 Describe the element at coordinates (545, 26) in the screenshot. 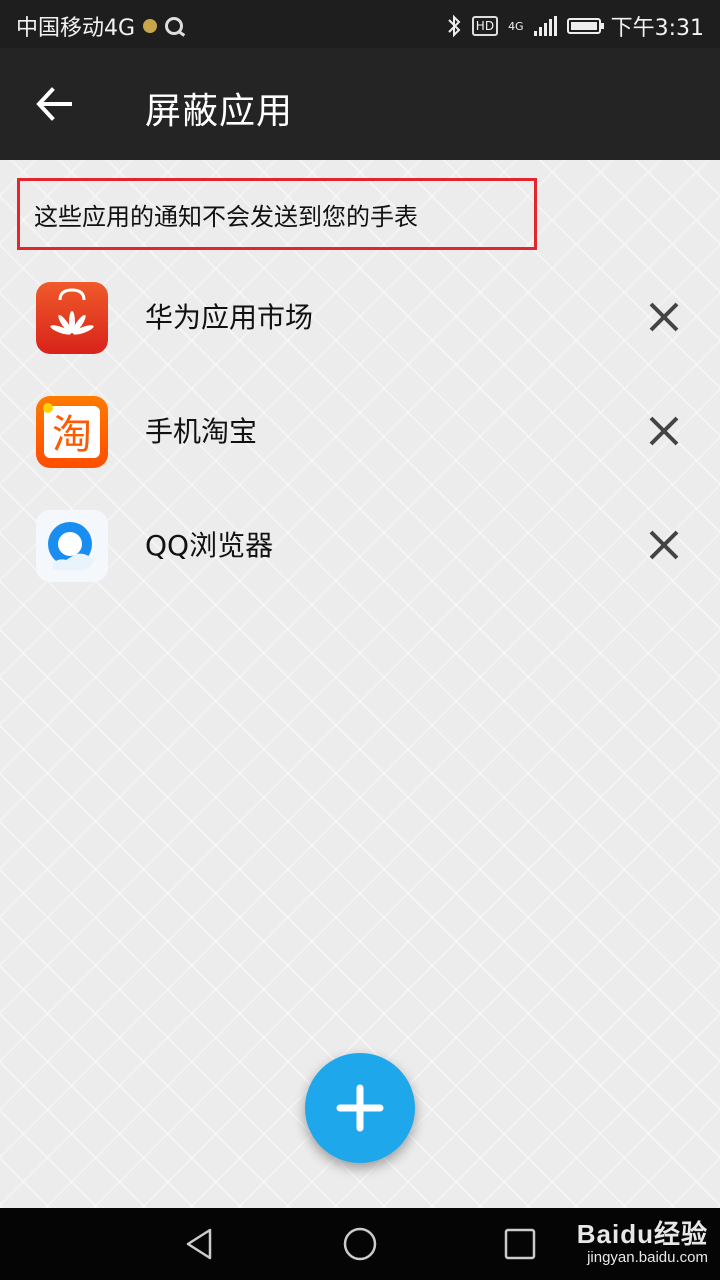

I see `signal-icon` at that location.